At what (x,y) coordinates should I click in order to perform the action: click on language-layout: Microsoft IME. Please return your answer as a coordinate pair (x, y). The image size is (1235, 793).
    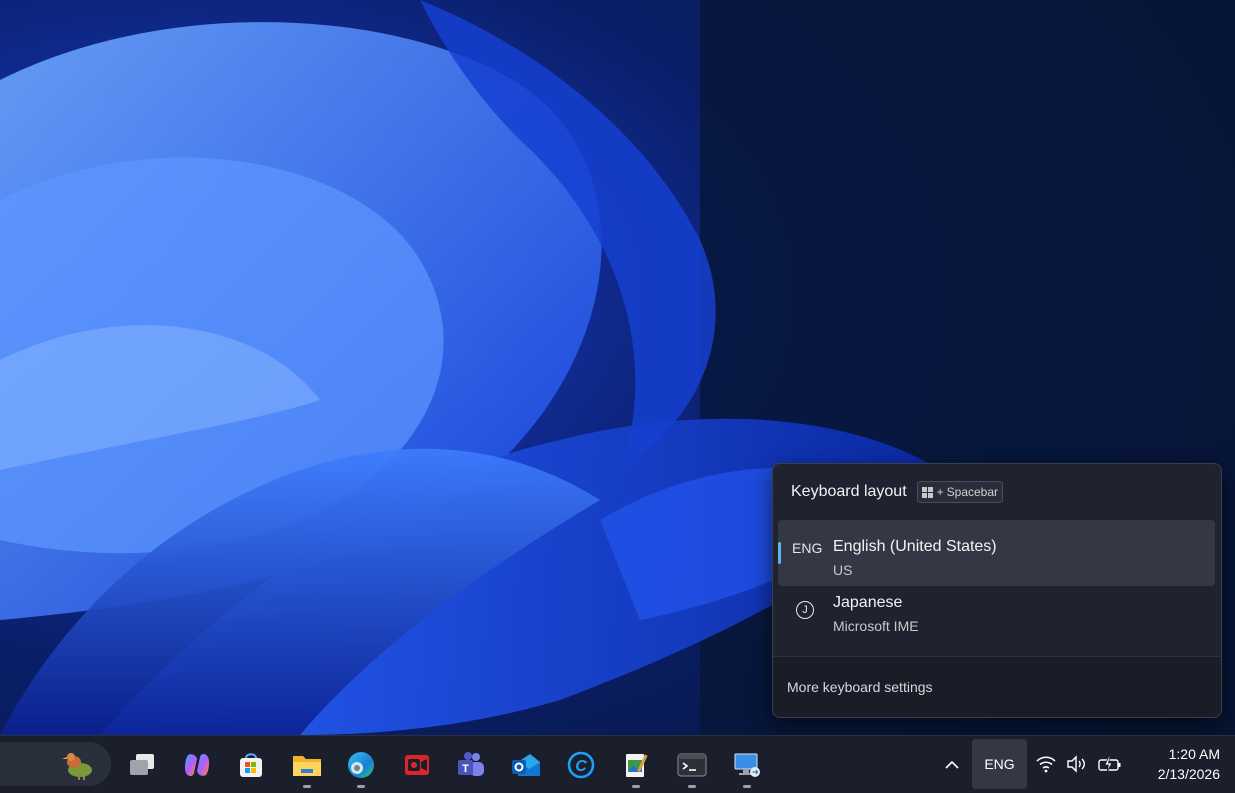
    Looking at the image, I should click on (876, 626).